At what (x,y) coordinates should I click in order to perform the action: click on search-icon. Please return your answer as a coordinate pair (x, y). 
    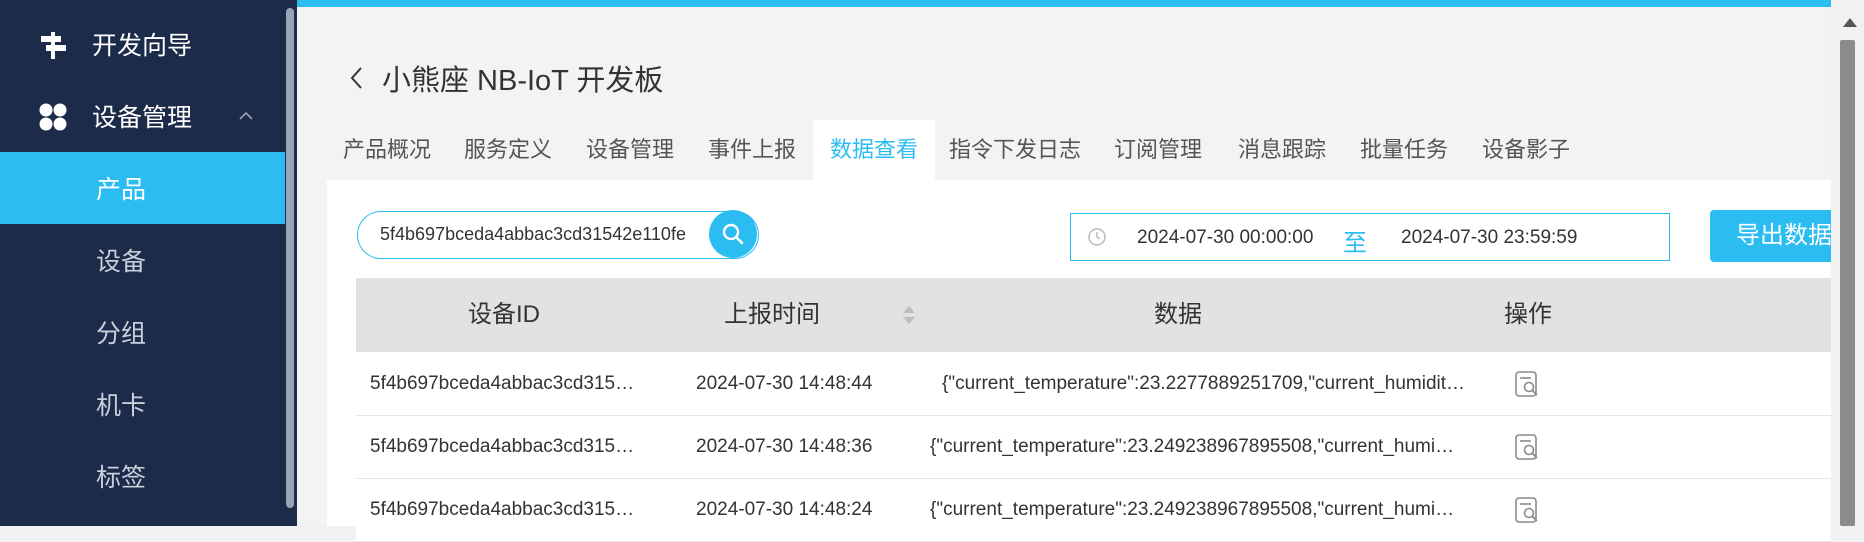
    Looking at the image, I should click on (733, 234).